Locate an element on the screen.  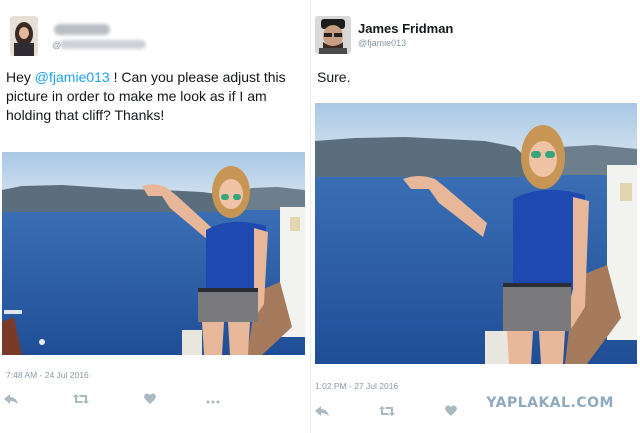
tweet-timestamp: 7:48 AM - 24 Jul 2016 is located at coordinates (47, 375).